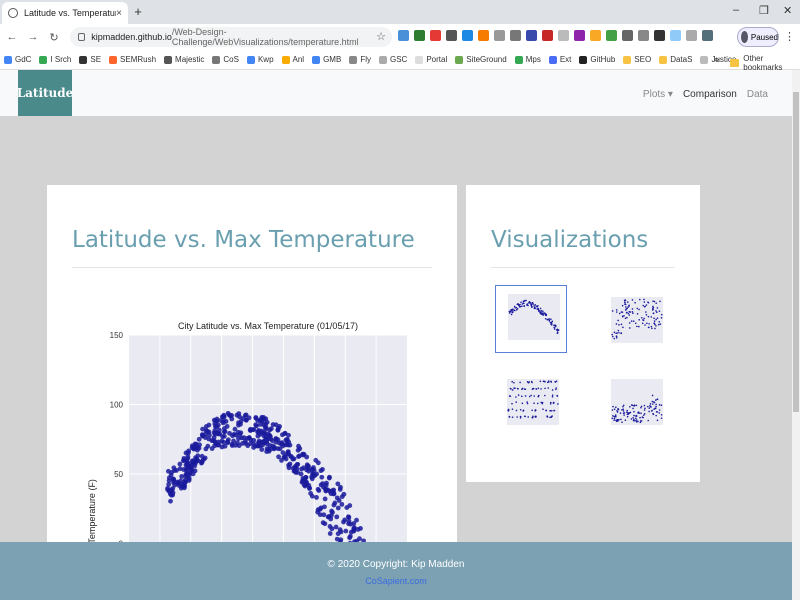 This screenshot has height=600, width=800. What do you see at coordinates (70, 13) in the screenshot?
I see `tab-title: Latitude vs. Temperature` at bounding box center [70, 13].